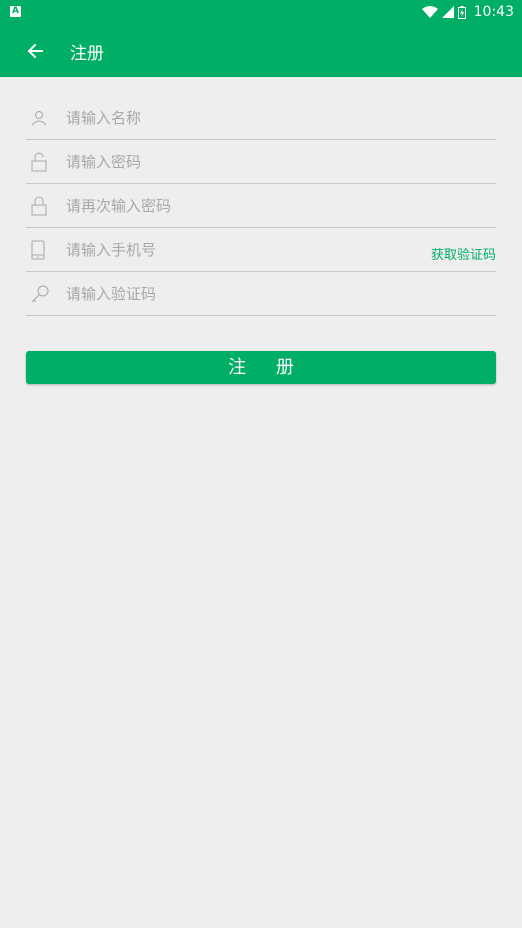  I want to click on confirm-password-input, so click(236, 205).